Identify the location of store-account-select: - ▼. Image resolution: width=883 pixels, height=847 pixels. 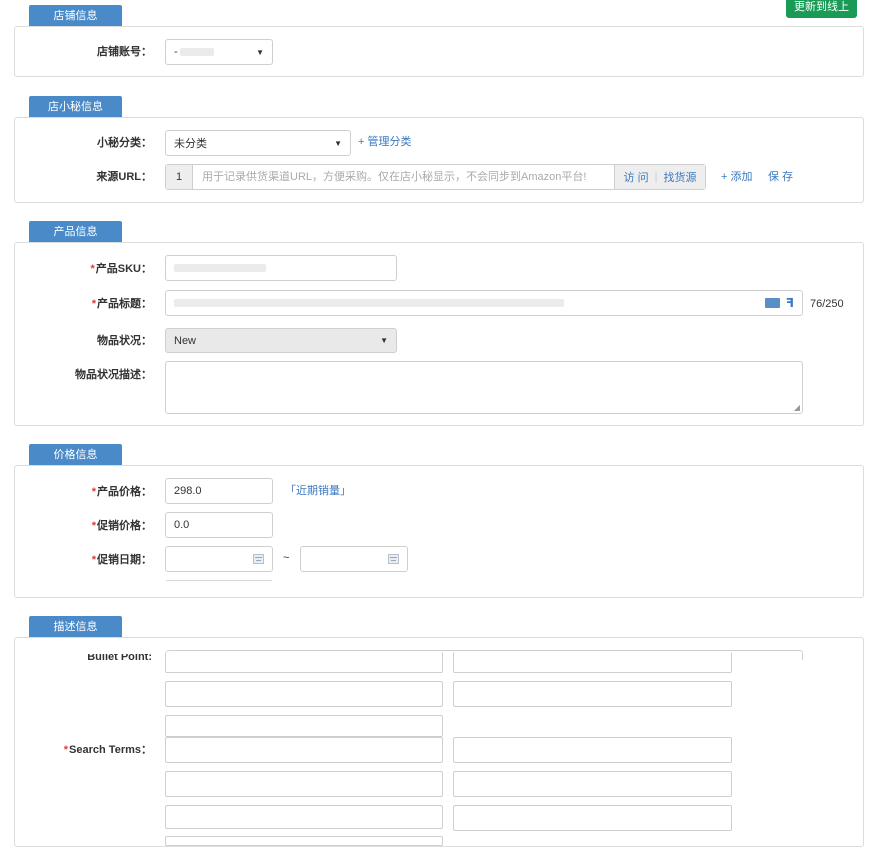
(219, 52).